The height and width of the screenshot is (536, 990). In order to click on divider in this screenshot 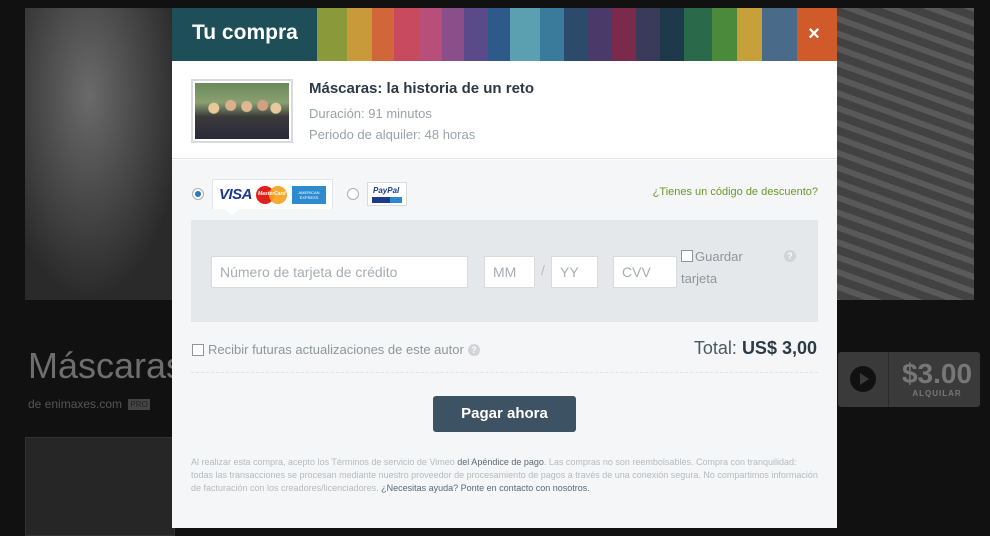, I will do `click(504, 372)`.